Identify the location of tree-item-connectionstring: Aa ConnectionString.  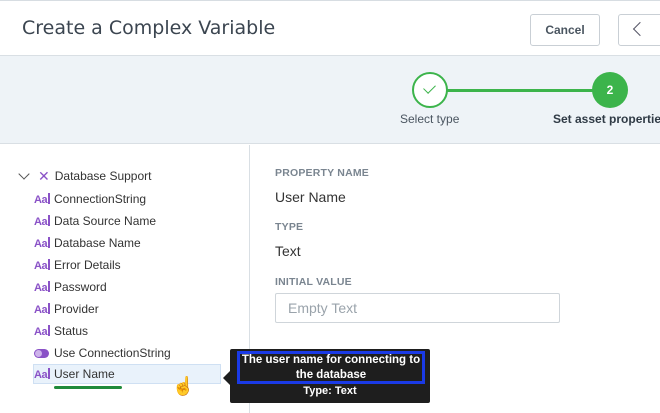
(90, 199).